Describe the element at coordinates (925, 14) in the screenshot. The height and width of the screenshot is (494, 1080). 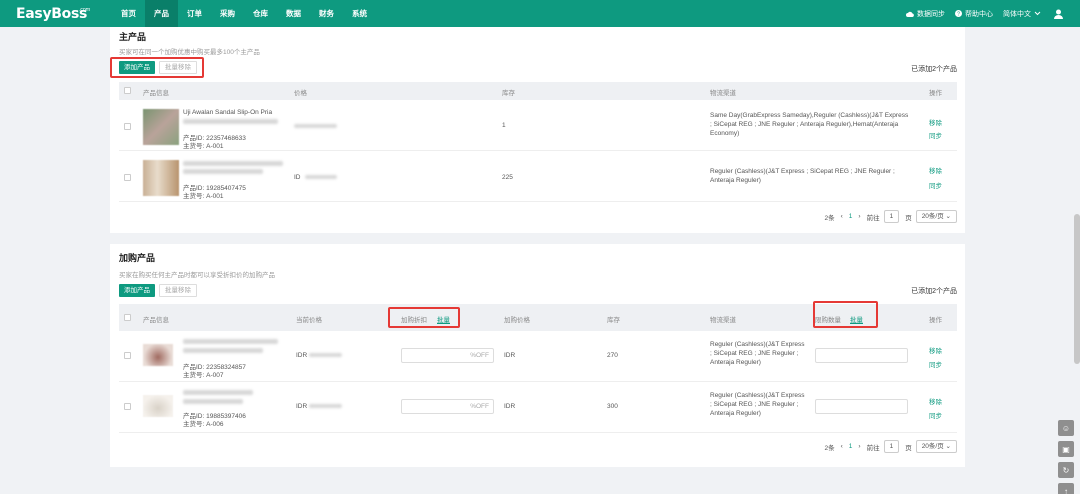
I see `data-sync-link: 数据同步` at that location.